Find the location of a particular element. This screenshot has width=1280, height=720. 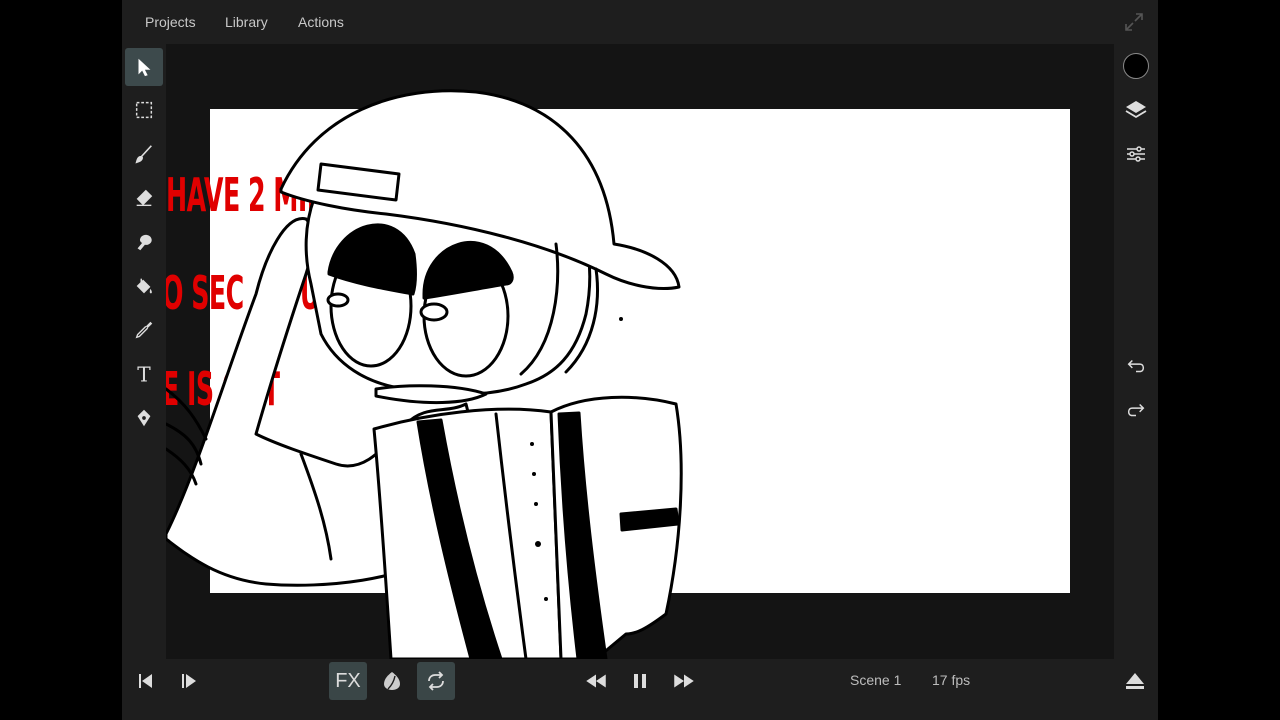

loop-icon is located at coordinates (436, 681).